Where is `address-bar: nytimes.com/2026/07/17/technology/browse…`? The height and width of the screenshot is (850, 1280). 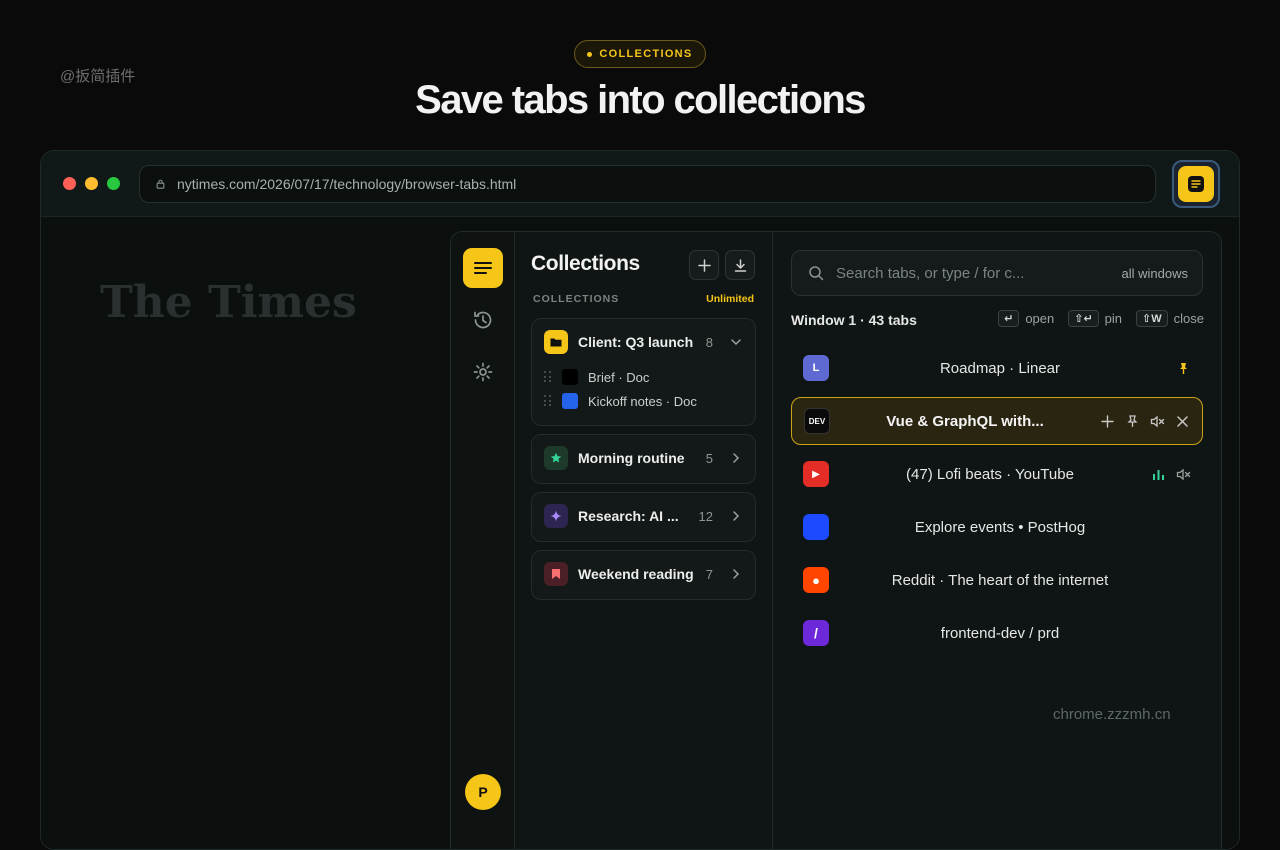
address-bar: nytimes.com/2026/07/17/technology/browse… is located at coordinates (647, 184).